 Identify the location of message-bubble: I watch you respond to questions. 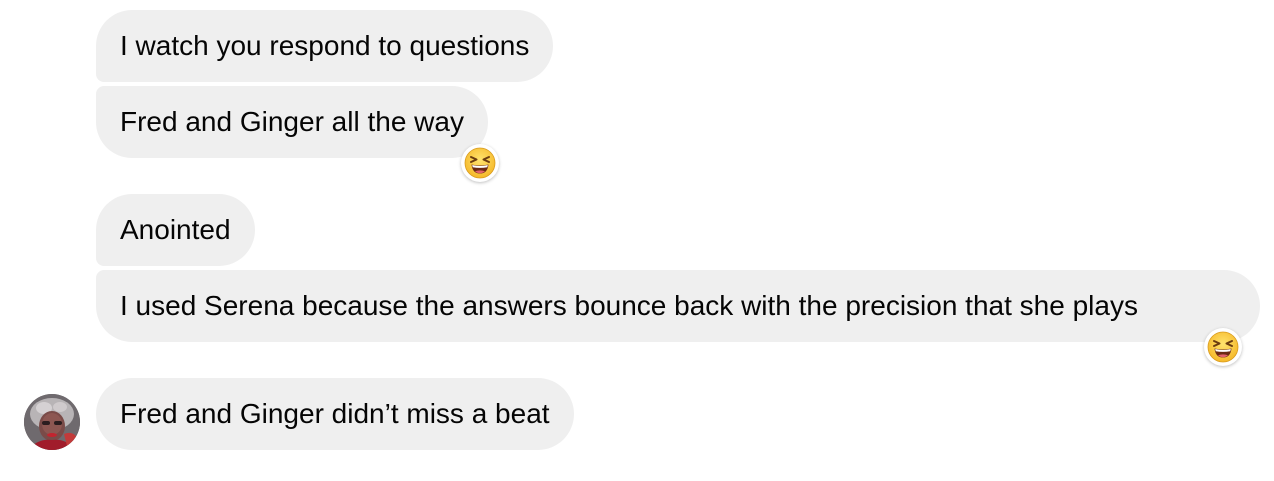
(325, 46).